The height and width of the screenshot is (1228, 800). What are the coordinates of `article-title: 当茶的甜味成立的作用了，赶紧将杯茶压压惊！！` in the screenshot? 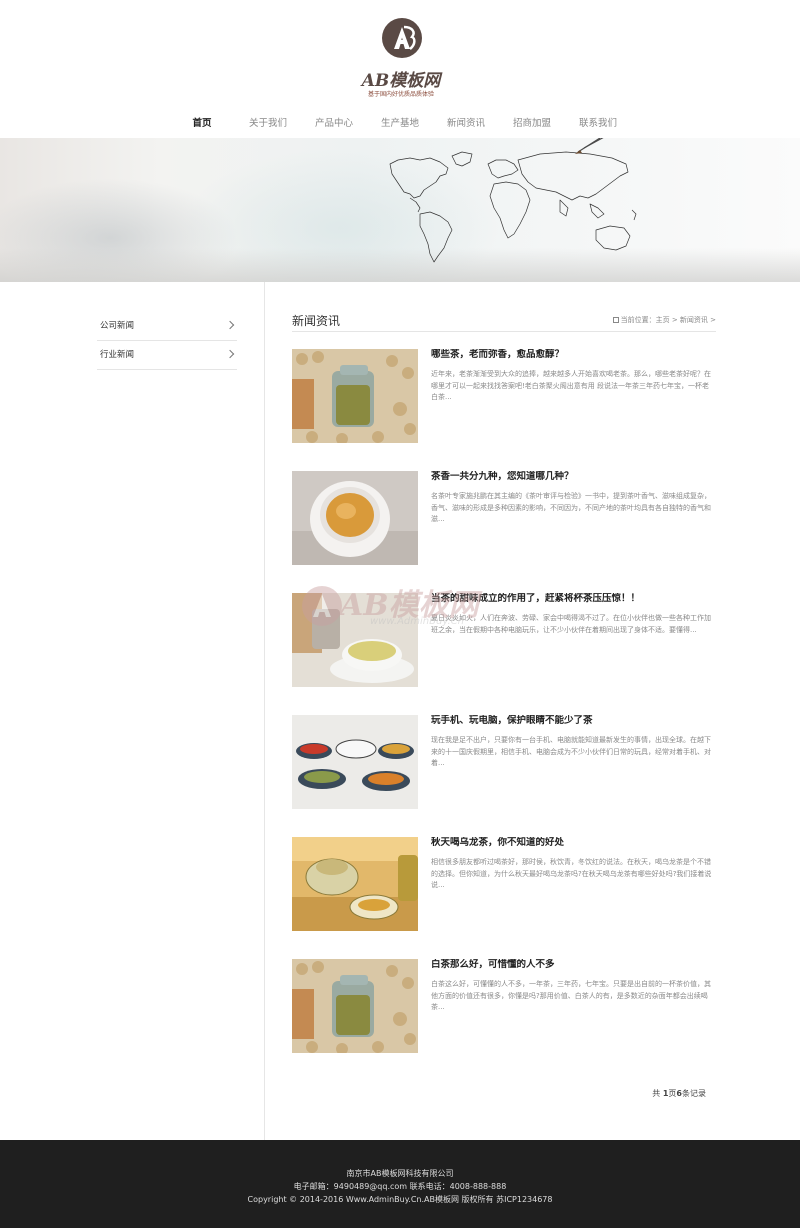 It's located at (573, 600).